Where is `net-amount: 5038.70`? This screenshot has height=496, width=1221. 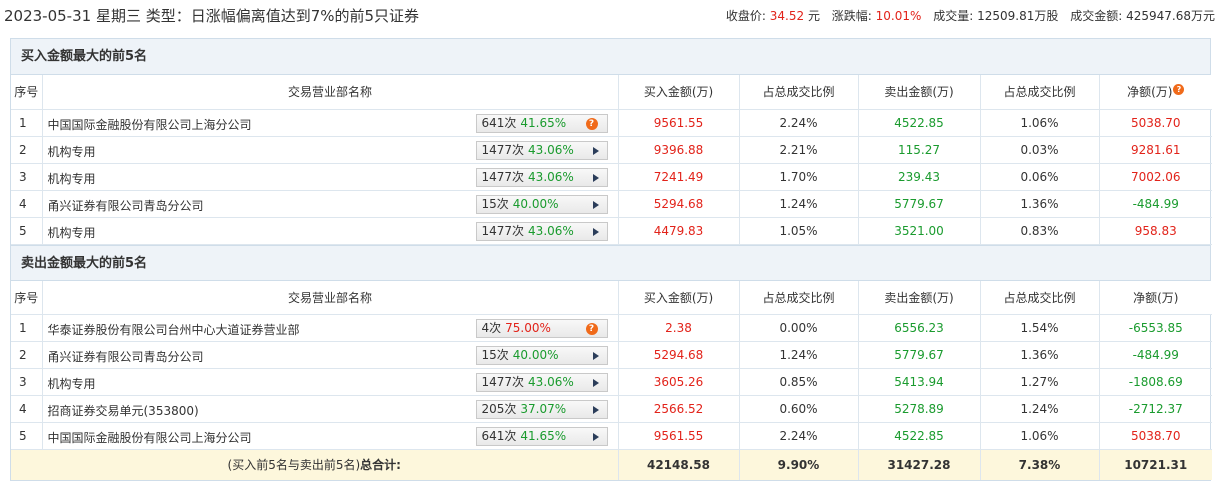 net-amount: 5038.70 is located at coordinates (1155, 123).